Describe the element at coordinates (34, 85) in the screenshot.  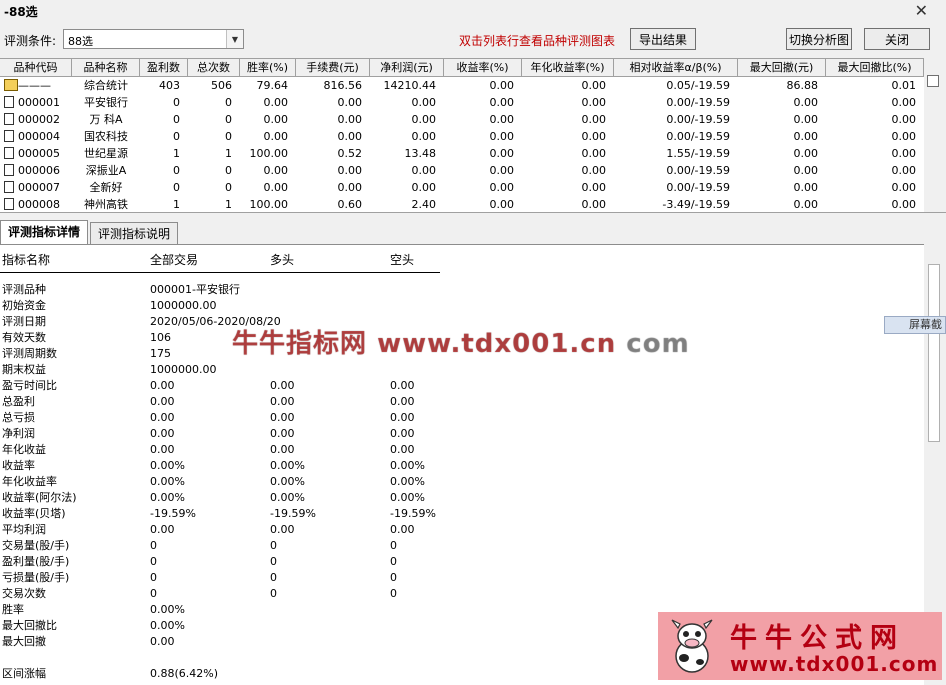
I see `cell-code: ———` at that location.